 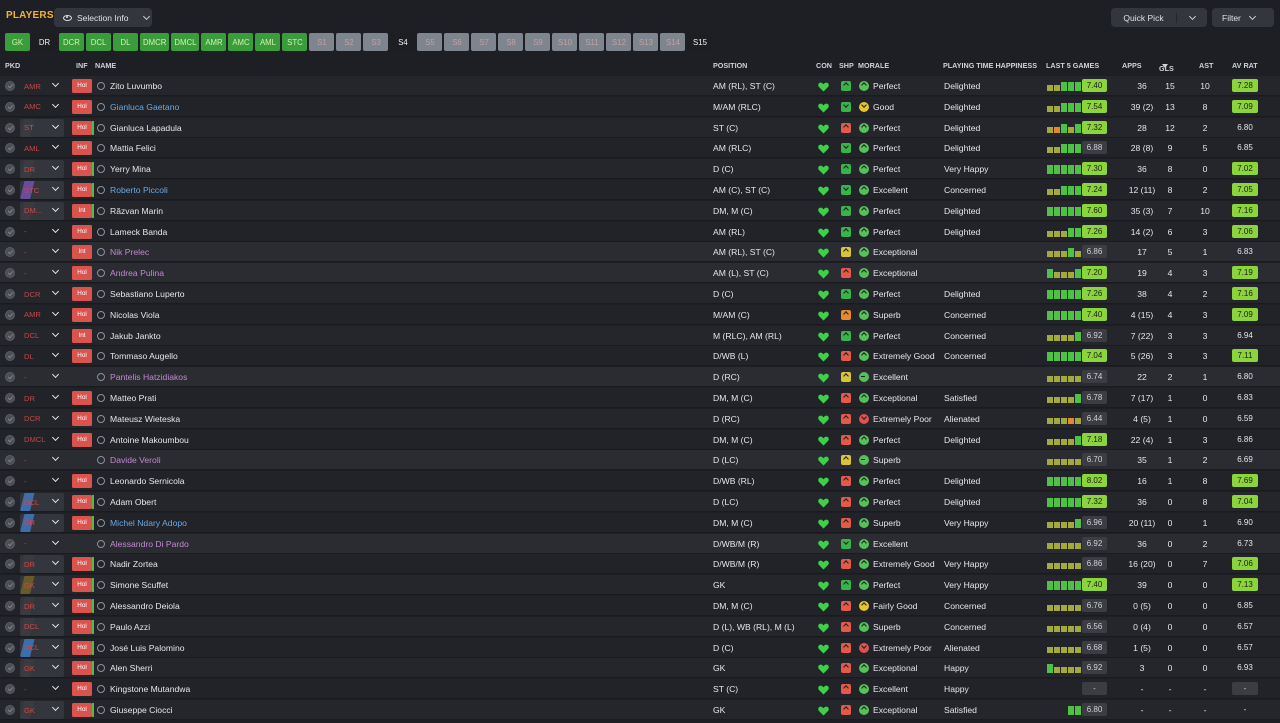 I want to click on position-select: GK, so click(x=42, y=668).